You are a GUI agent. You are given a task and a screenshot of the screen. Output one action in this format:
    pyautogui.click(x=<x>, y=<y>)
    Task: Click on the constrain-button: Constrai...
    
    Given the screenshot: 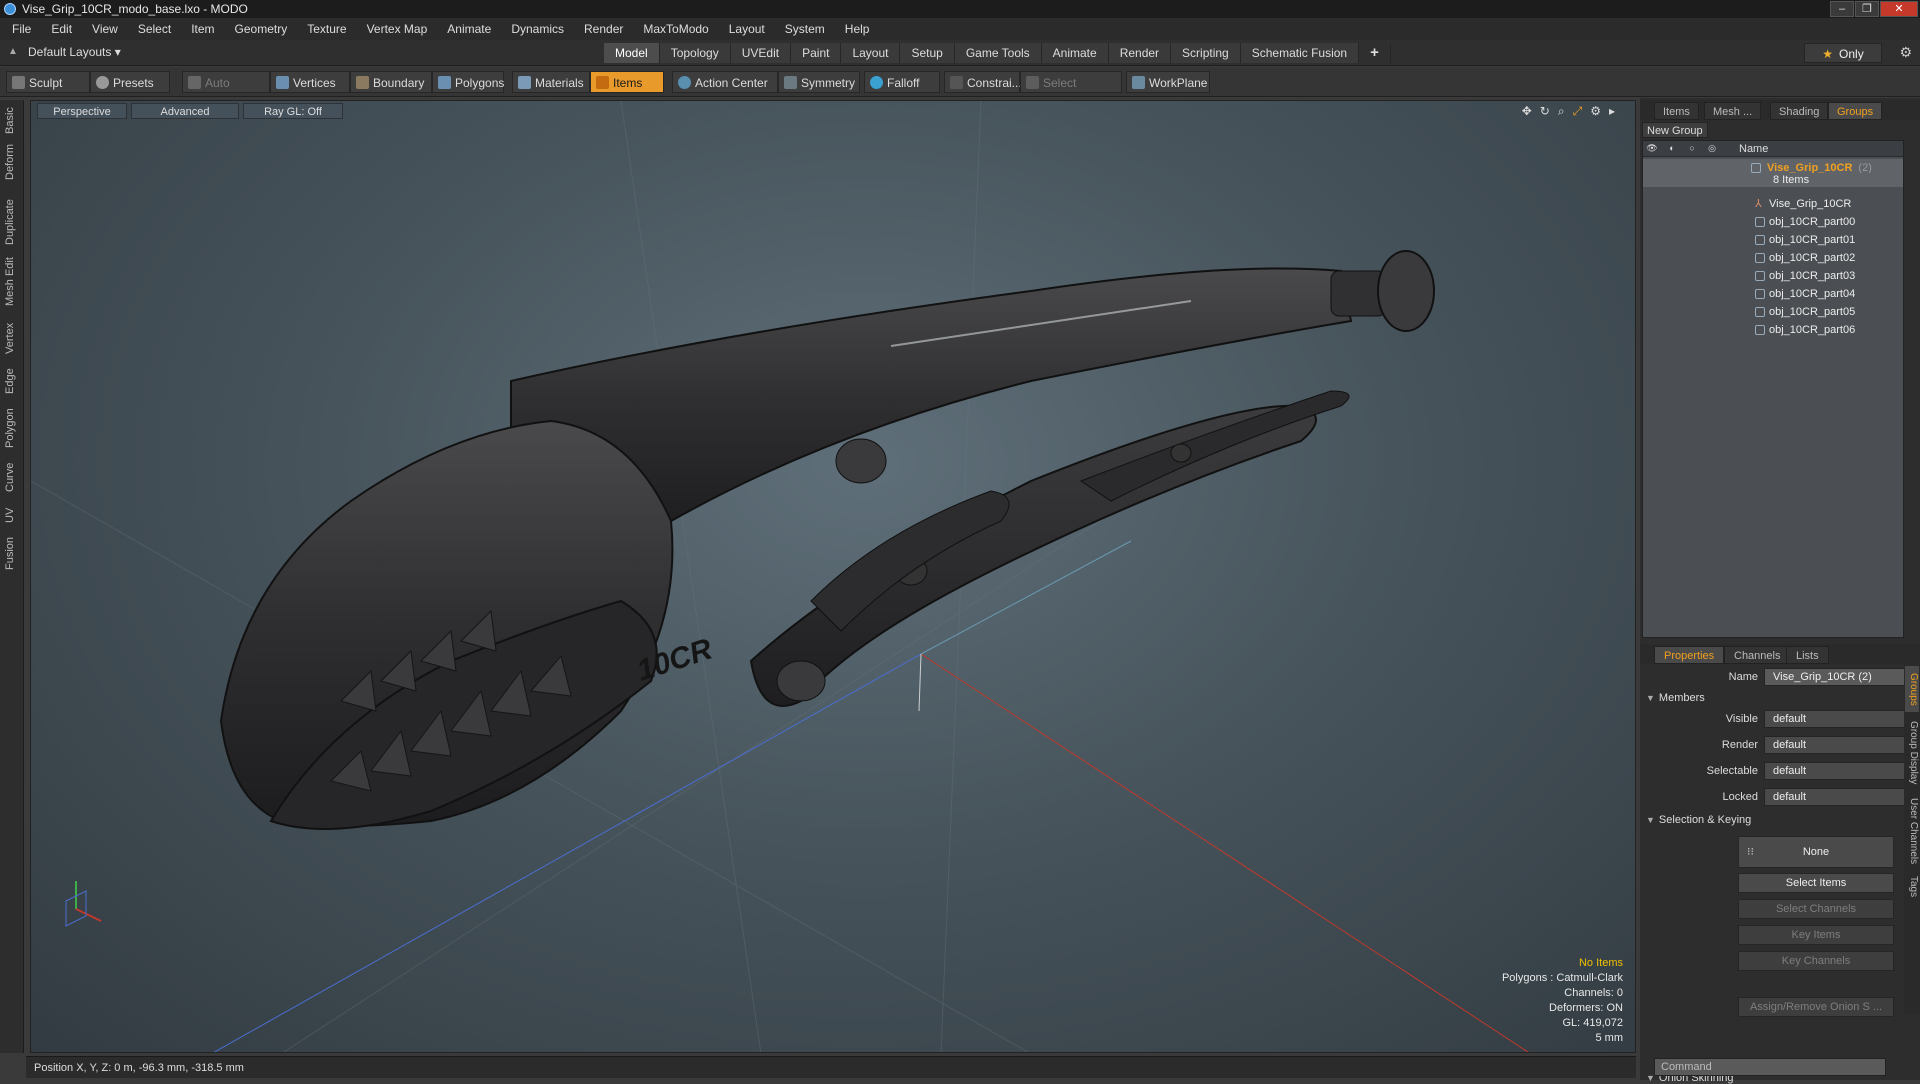 What is the action you would take?
    pyautogui.click(x=983, y=82)
    